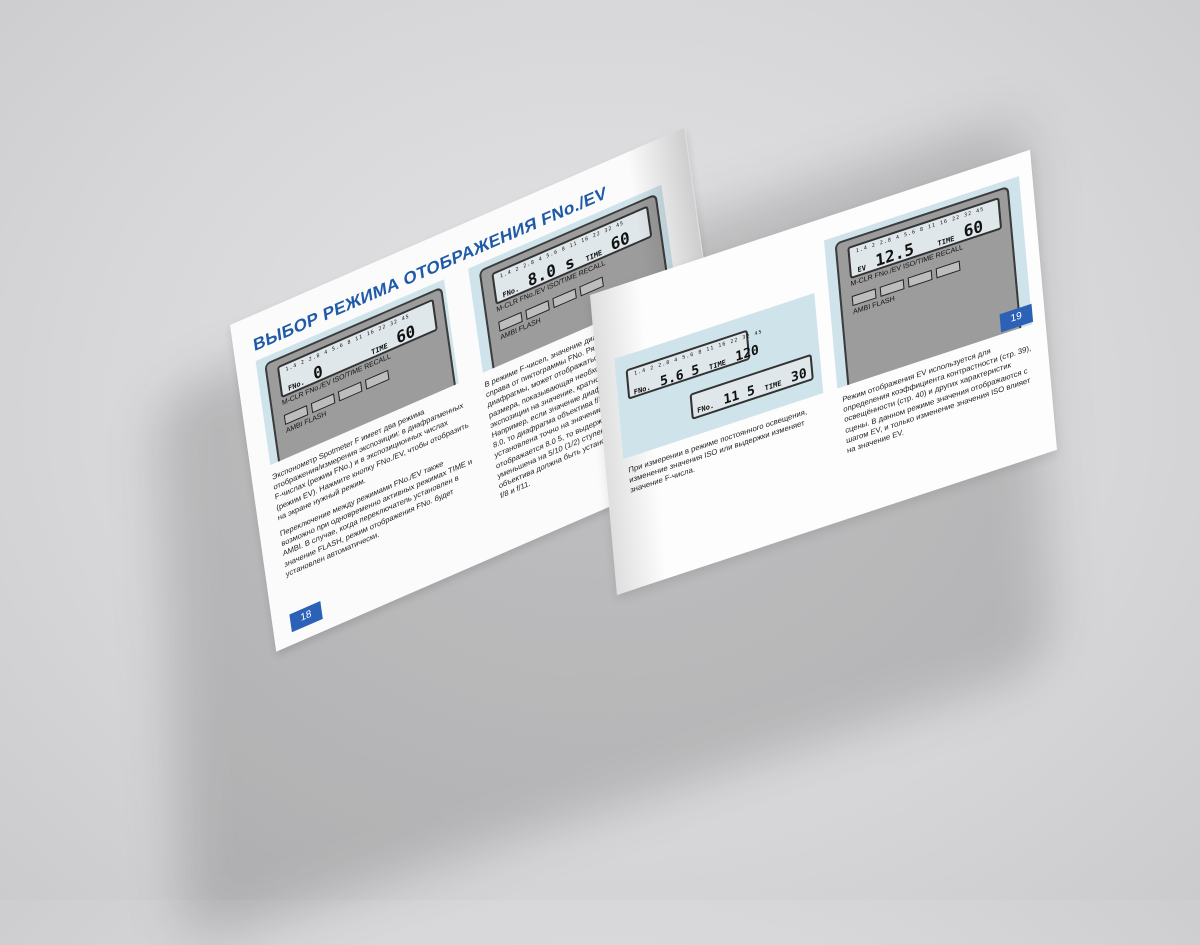  Describe the element at coordinates (747, 354) in the screenshot. I see `lcd-time-value: 120` at that location.